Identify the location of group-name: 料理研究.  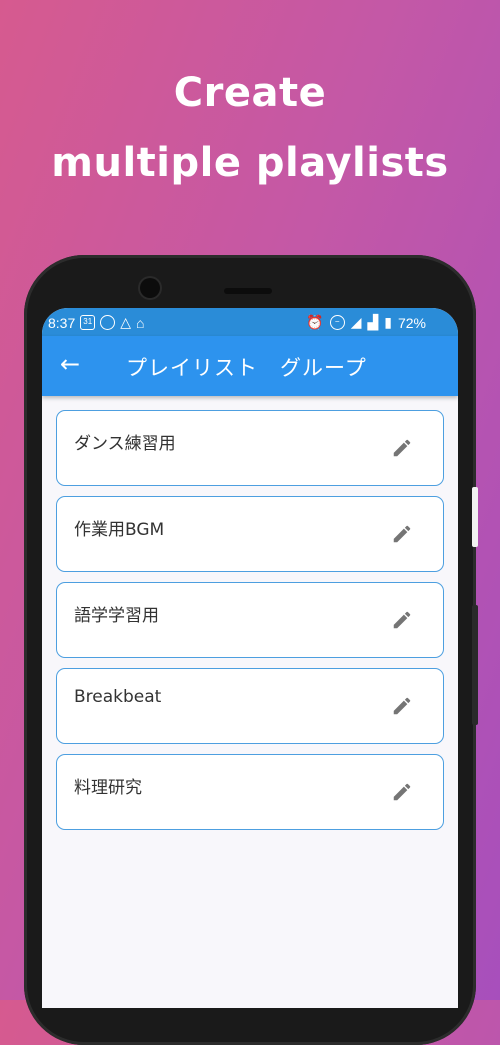
(108, 788).